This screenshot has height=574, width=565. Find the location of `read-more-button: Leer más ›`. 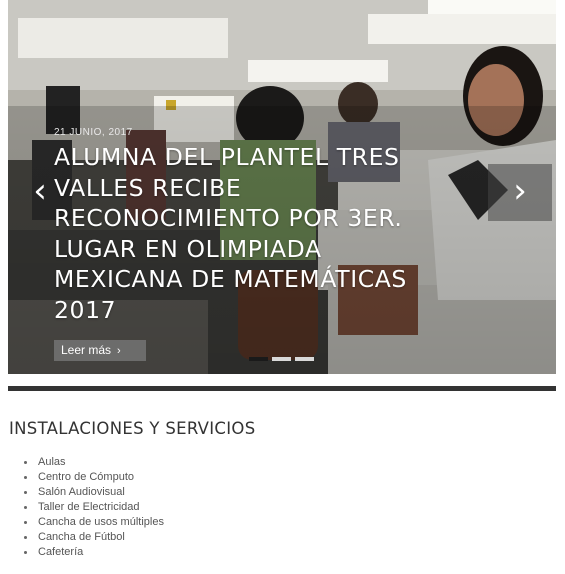

read-more-button: Leer más › is located at coordinates (100, 350).